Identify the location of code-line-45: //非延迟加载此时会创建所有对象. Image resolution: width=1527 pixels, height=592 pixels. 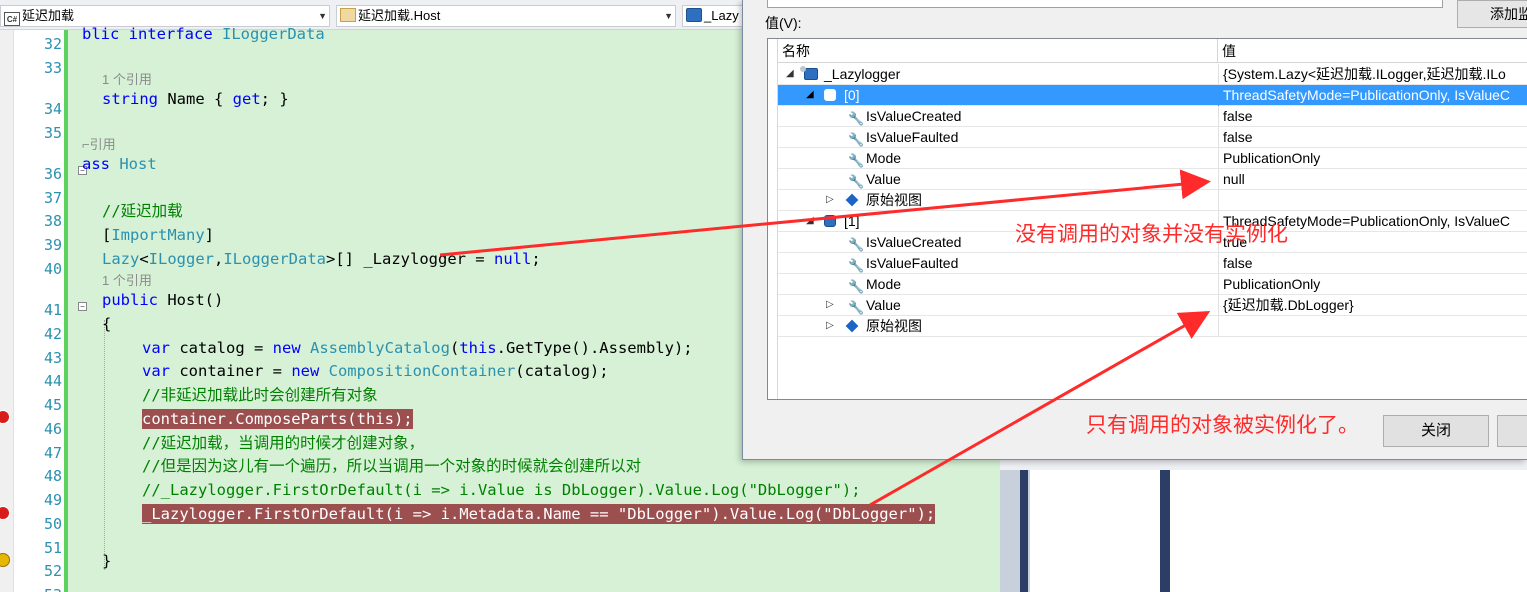
(260, 395).